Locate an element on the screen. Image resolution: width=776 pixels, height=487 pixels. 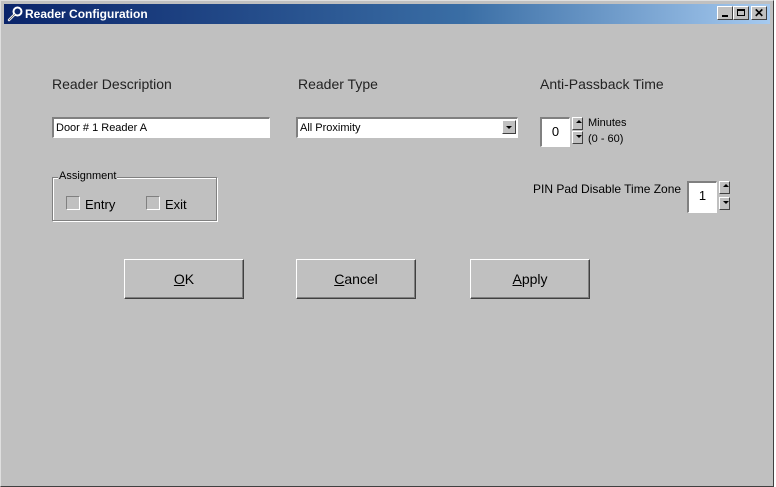
anti-passback-label: Anti-Passback Time is located at coordinates (602, 84).